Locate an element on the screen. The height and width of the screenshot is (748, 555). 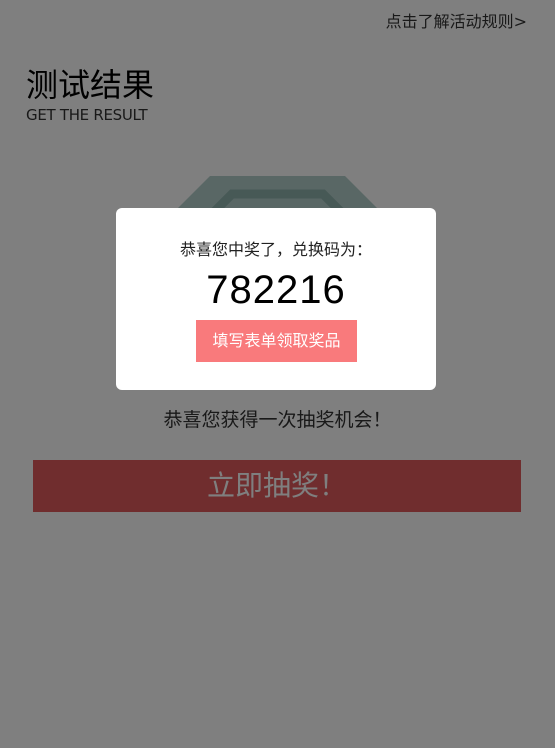
prize-modal: 恭喜您中奖了，兑换码为： 782216 填写表单领取奖品 is located at coordinates (276, 299).